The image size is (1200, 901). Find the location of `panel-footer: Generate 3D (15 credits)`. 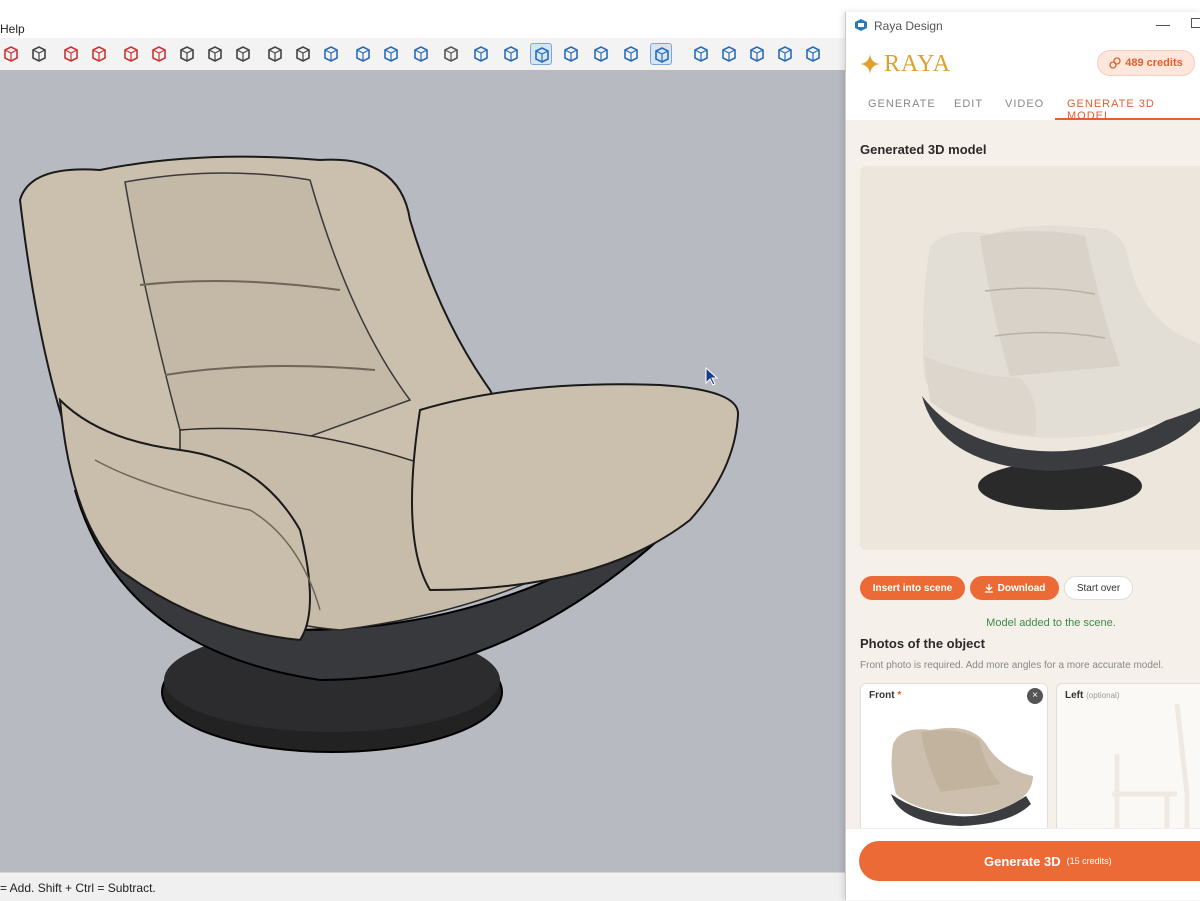

panel-footer: Generate 3D (15 credits) is located at coordinates (1023, 864).